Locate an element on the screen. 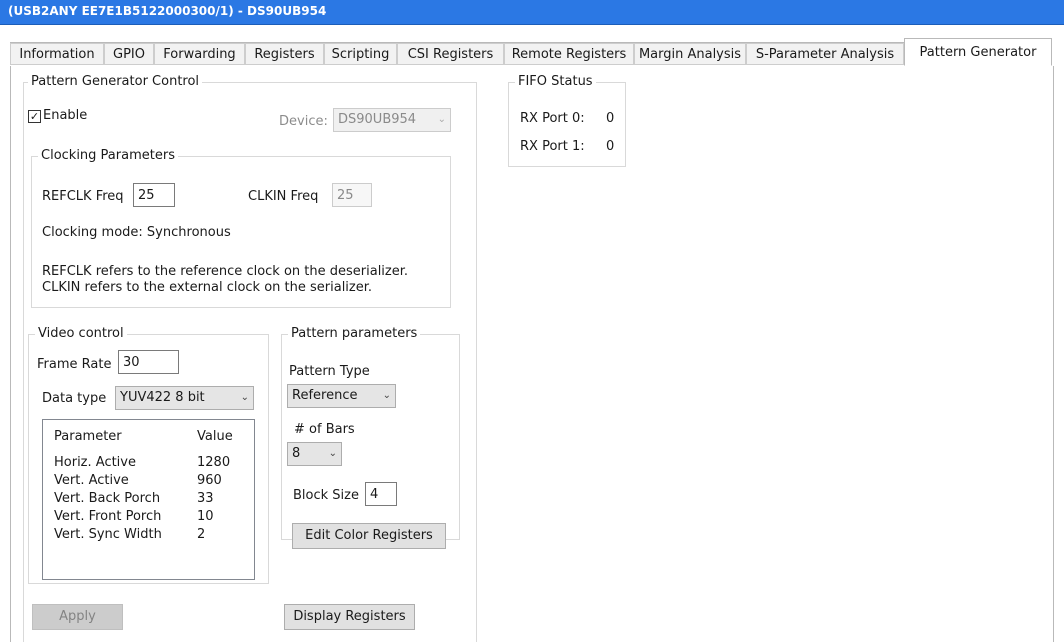 The width and height of the screenshot is (1064, 642). num-bars-select: 8 ⌄ is located at coordinates (314, 454).